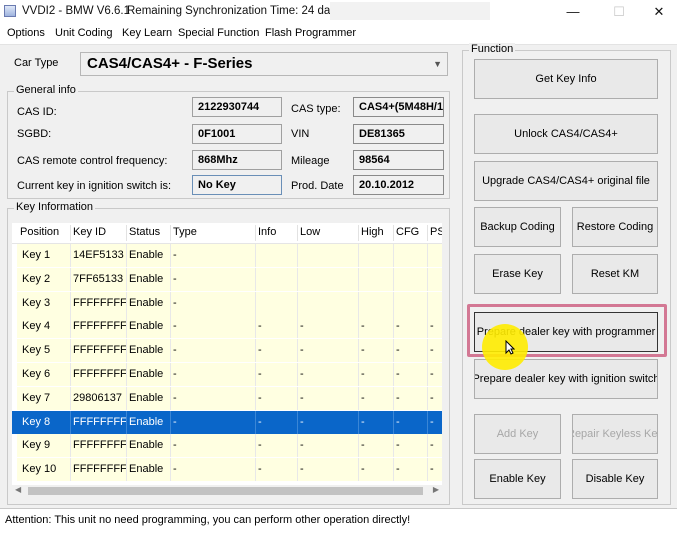 The image size is (677, 535). Describe the element at coordinates (615, 274) in the screenshot. I see `reset-km-button: Reset KM` at that location.